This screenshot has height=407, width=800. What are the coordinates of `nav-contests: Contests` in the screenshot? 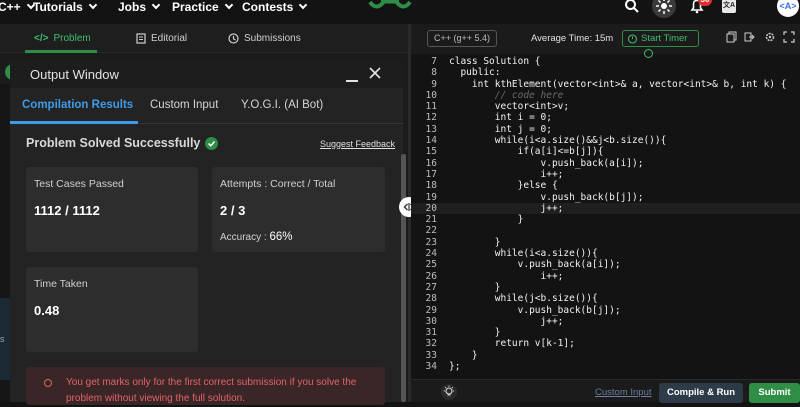 It's located at (275, 7).